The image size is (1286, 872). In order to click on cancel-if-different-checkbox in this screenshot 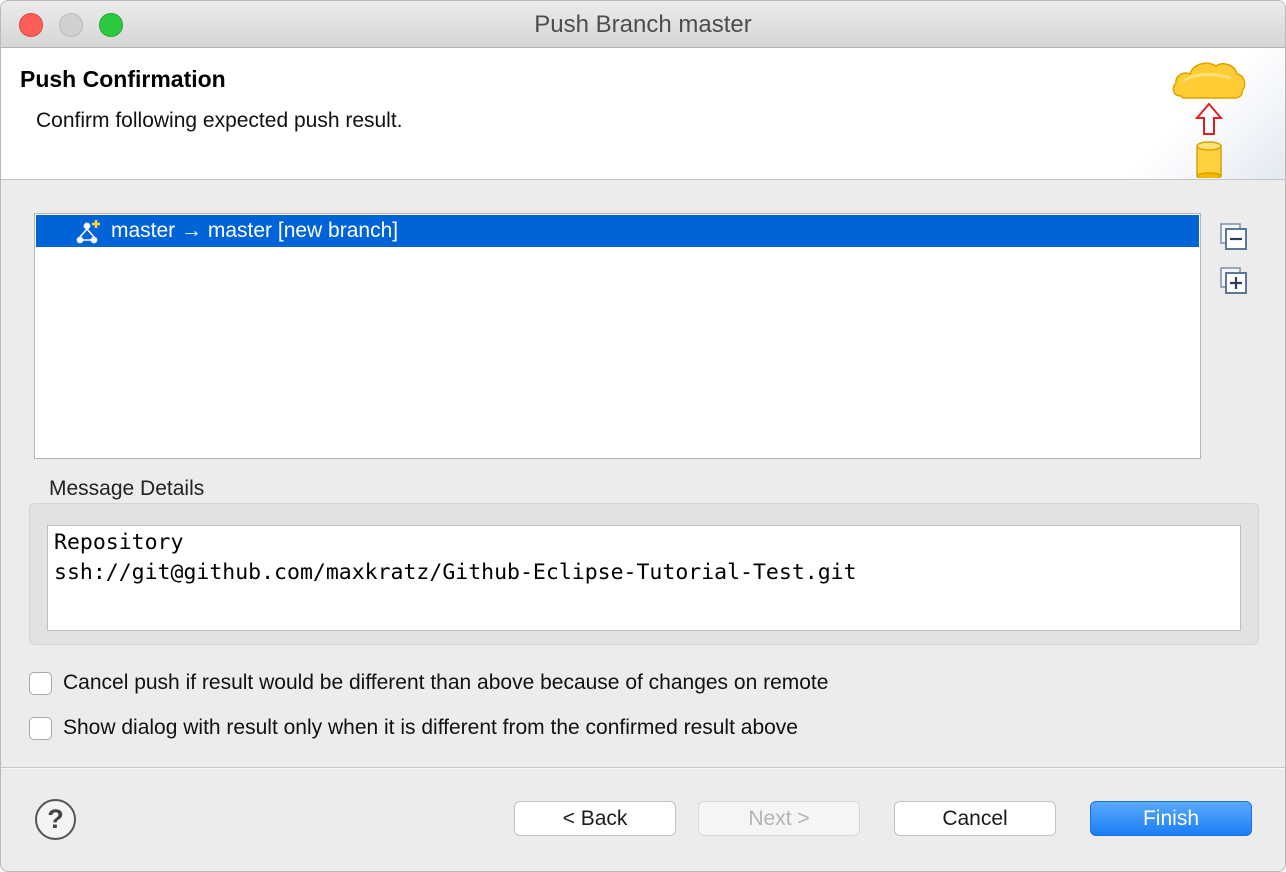, I will do `click(40, 683)`.